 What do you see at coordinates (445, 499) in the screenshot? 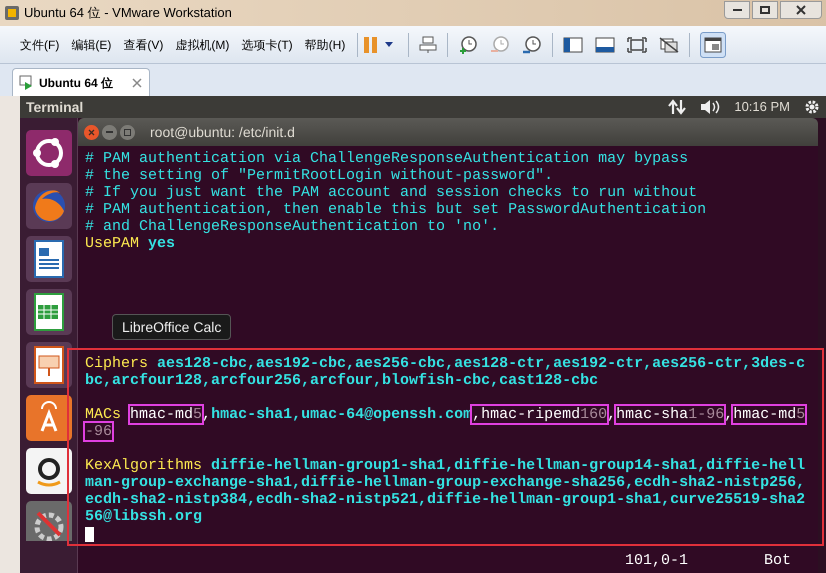
I see `terminal-text: ecdh-sha2-nistp384,ecdh-sha2-nistp521,diffie-hellman-group1-sha1,curve25519-sha2` at bounding box center [445, 499].